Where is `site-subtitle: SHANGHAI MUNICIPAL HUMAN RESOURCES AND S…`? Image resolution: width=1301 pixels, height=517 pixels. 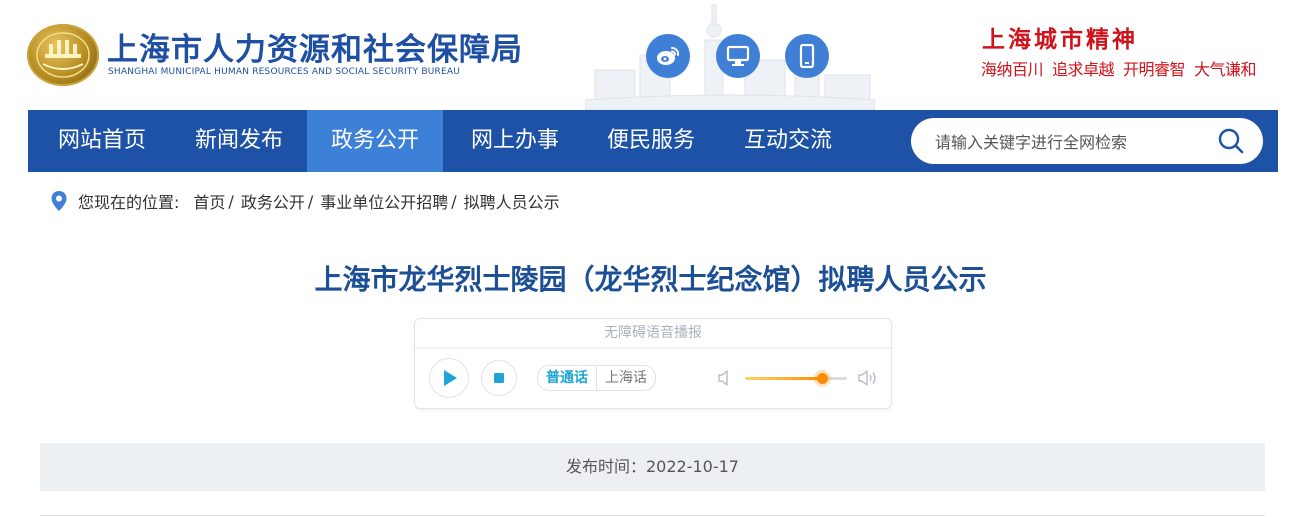
site-subtitle: SHANGHAI MUNICIPAL HUMAN RESOURCES AND S… is located at coordinates (284, 72).